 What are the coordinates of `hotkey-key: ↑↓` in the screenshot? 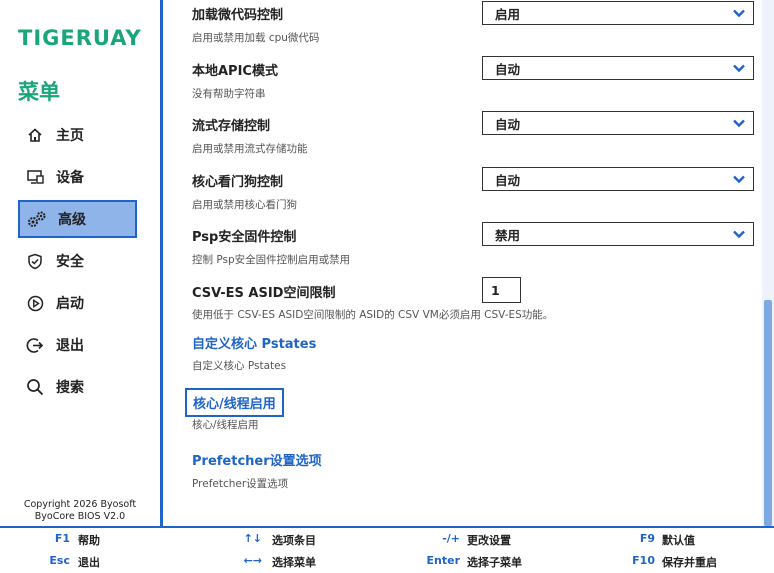 It's located at (252, 538).